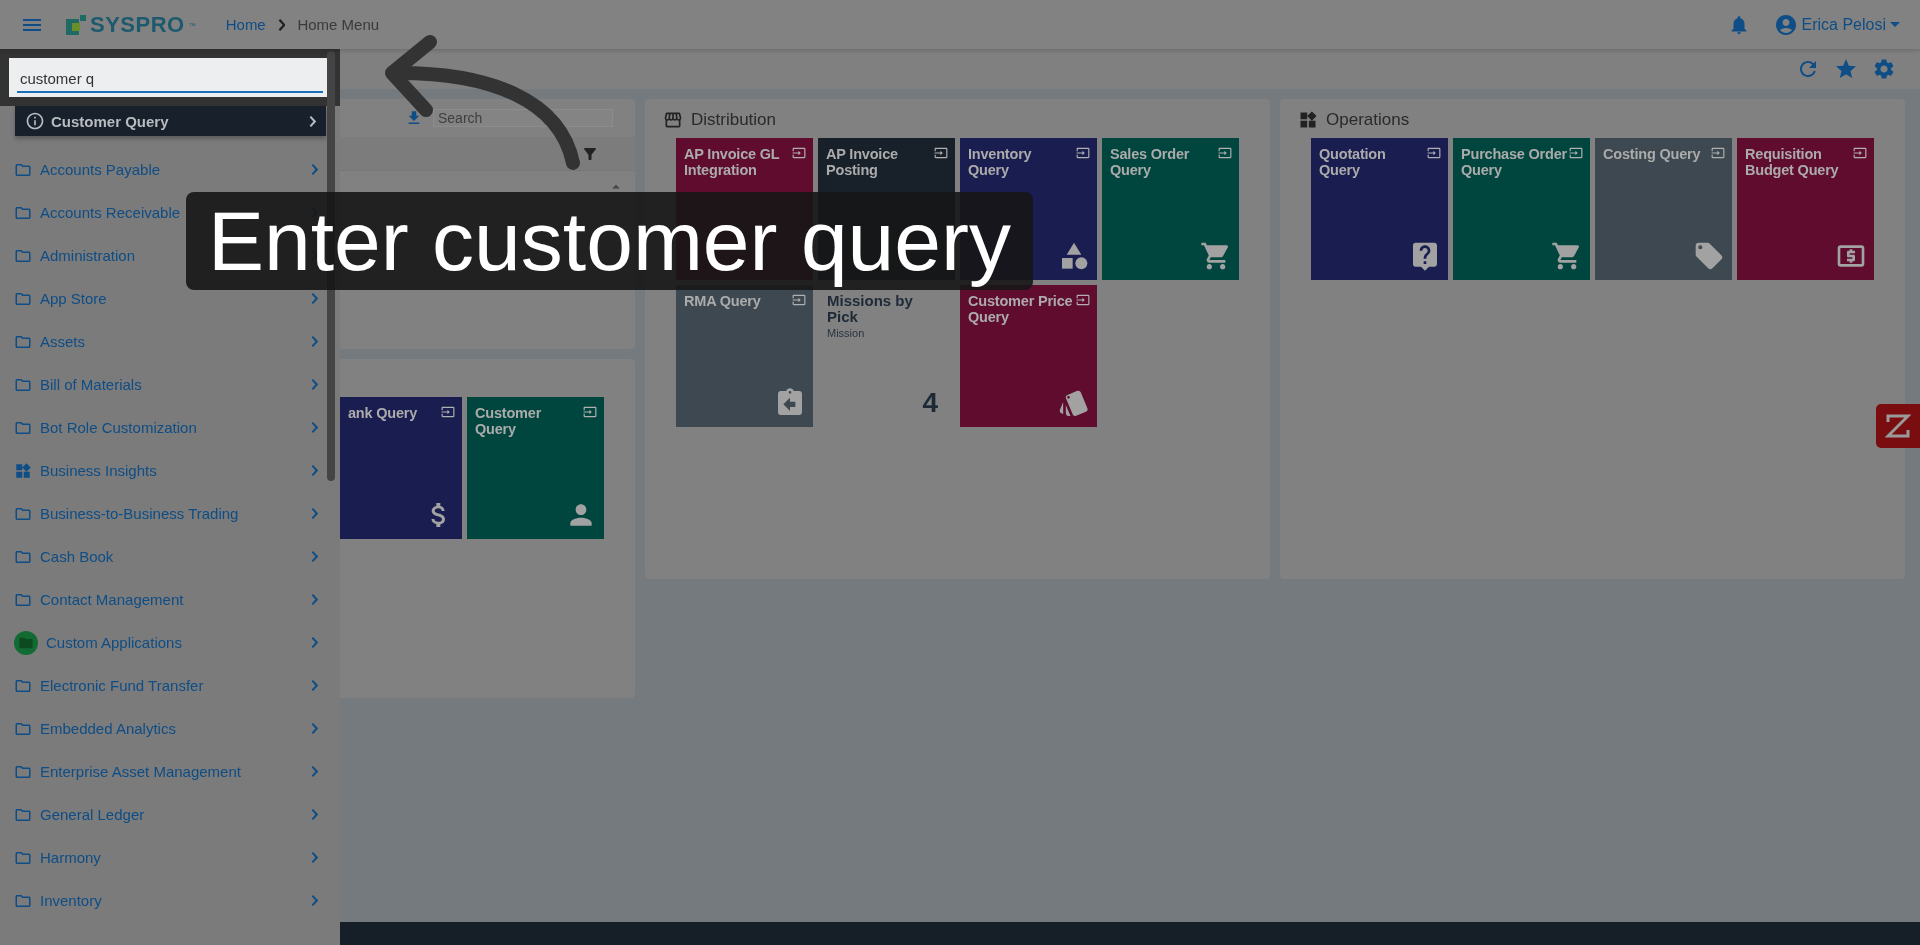 Image resolution: width=1920 pixels, height=945 pixels. I want to click on tile-title: AP Invoice GL Integration, so click(732, 162).